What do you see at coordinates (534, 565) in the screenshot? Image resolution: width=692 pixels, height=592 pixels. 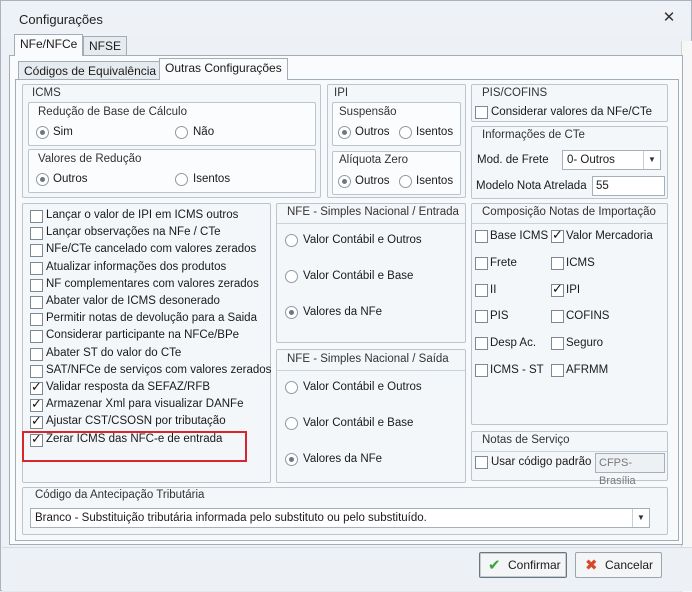 I see `confirm-label: Confirmar` at bounding box center [534, 565].